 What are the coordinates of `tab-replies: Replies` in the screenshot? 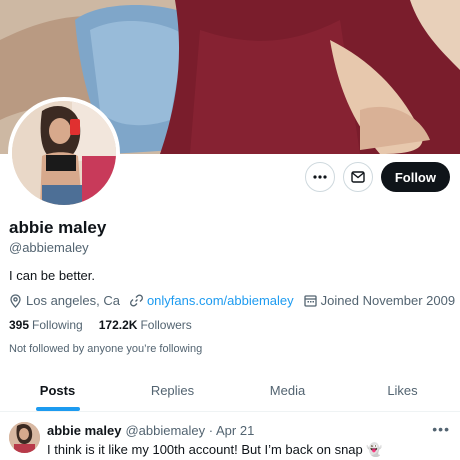 It's located at (172, 390).